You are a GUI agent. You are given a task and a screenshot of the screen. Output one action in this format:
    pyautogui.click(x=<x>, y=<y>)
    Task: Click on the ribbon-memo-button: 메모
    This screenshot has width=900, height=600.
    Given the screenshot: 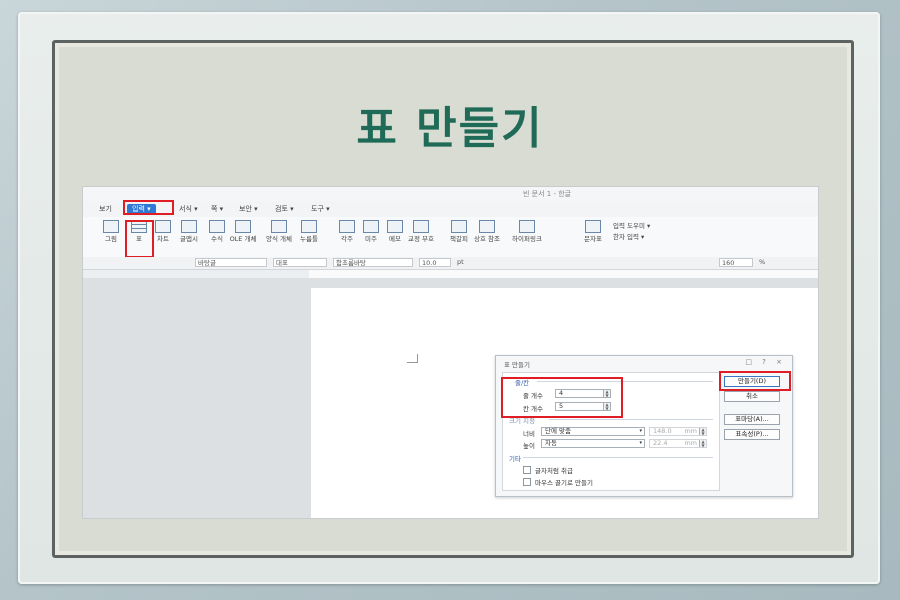 What is the action you would take?
    pyautogui.click(x=395, y=231)
    